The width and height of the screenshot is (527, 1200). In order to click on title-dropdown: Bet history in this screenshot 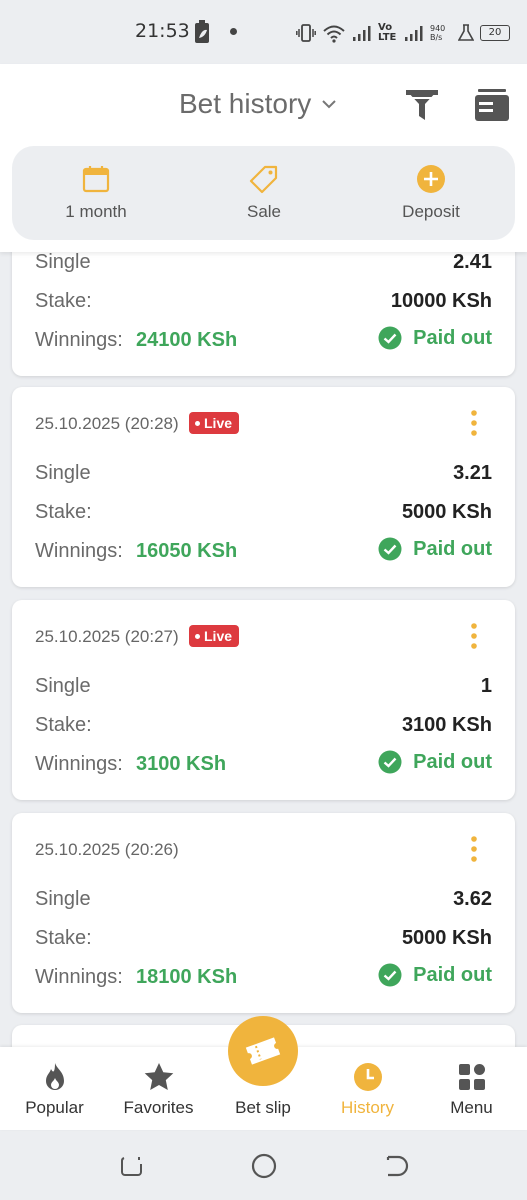, I will do `click(258, 104)`.